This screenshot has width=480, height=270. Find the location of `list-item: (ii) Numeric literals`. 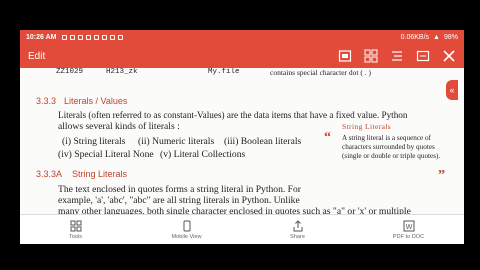

list-item: (ii) Numeric literals is located at coordinates (176, 141).